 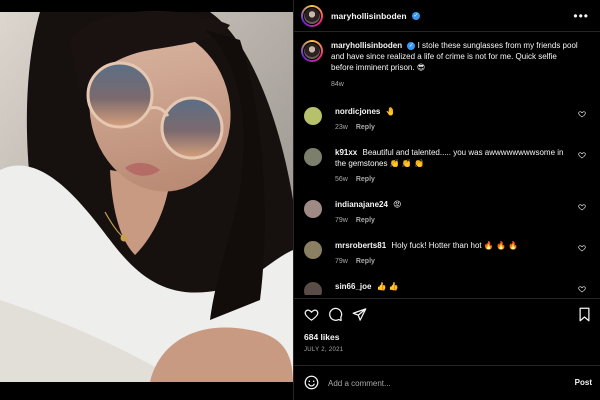 I want to click on comment-text: 👍 👍, so click(x=387, y=286).